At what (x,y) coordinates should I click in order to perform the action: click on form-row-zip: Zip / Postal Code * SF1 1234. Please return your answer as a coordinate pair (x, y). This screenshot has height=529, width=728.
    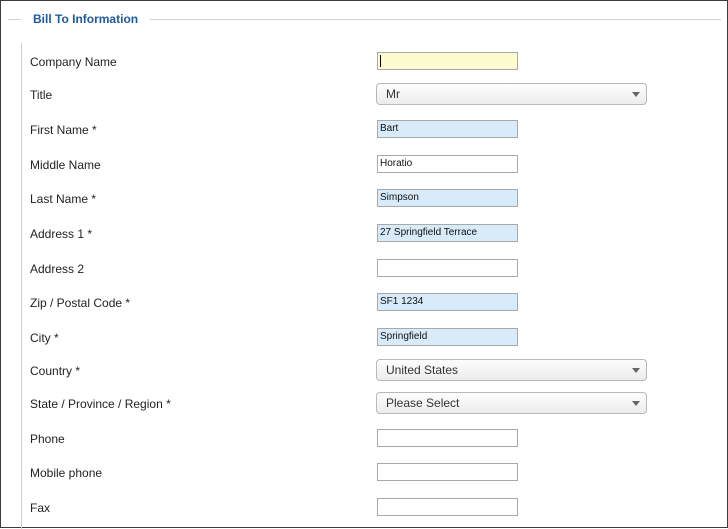
    Looking at the image, I should click on (364, 303).